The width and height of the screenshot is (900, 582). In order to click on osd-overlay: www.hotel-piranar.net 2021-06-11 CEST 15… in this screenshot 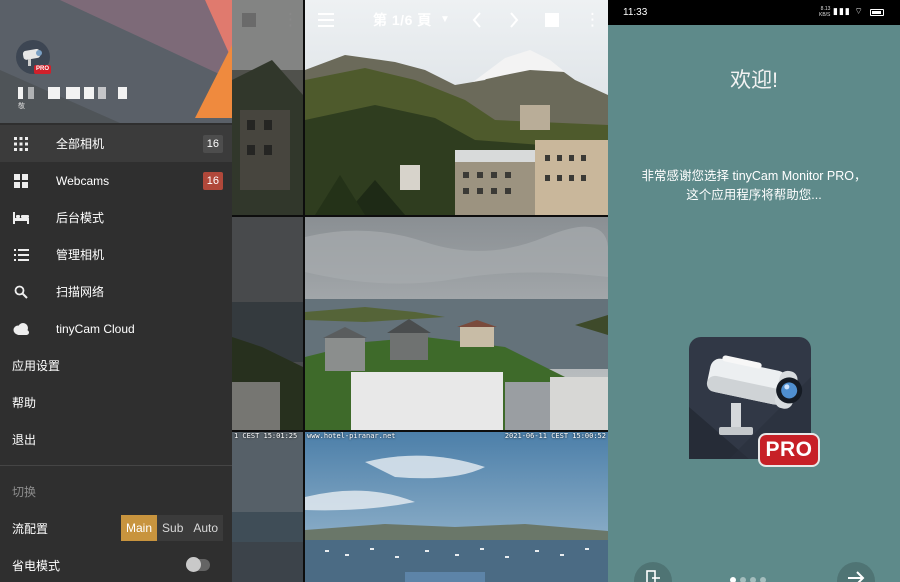, I will do `click(456, 436)`.